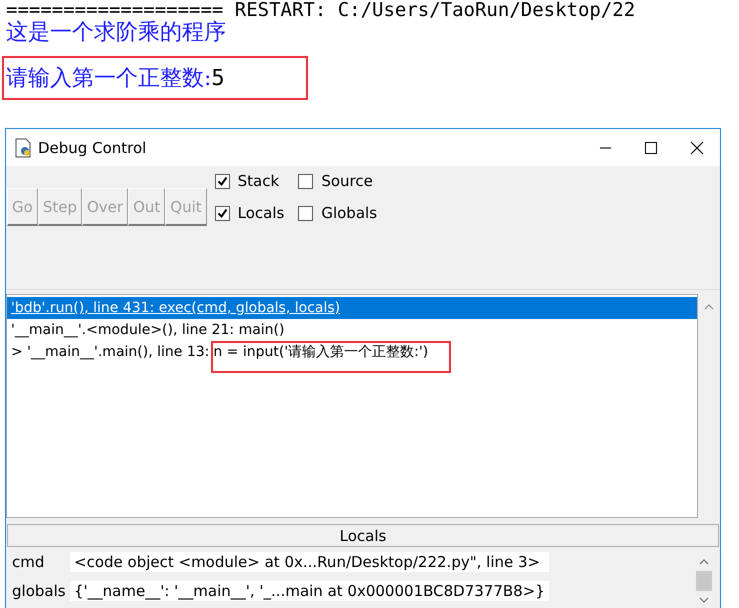  Describe the element at coordinates (175, 308) in the screenshot. I see `stack-frame-text: 'bdb'.run(), line 431: exec(cmd, globals, locals)` at that location.